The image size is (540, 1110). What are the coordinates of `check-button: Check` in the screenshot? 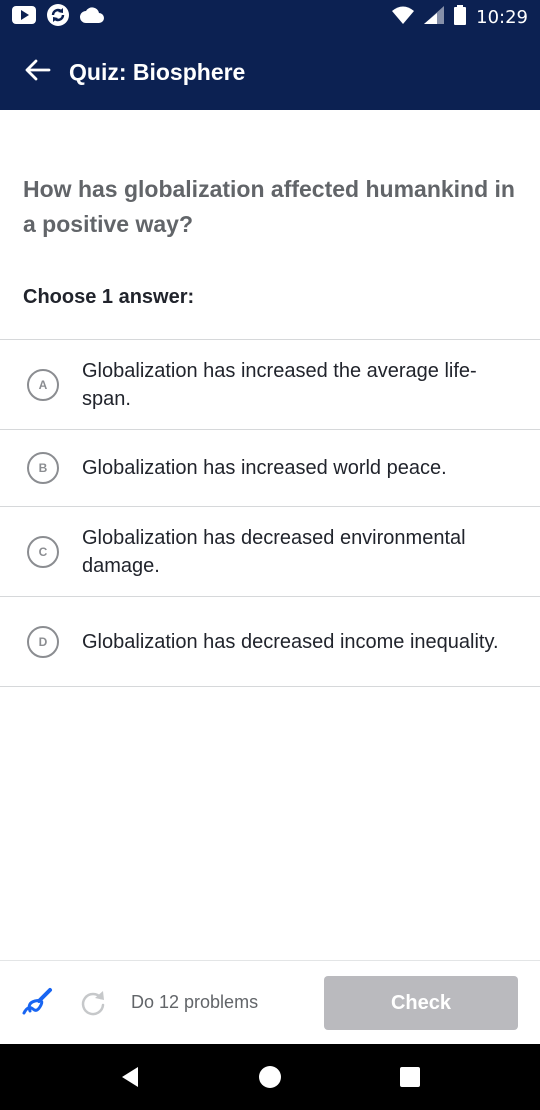 It's located at (421, 1003).